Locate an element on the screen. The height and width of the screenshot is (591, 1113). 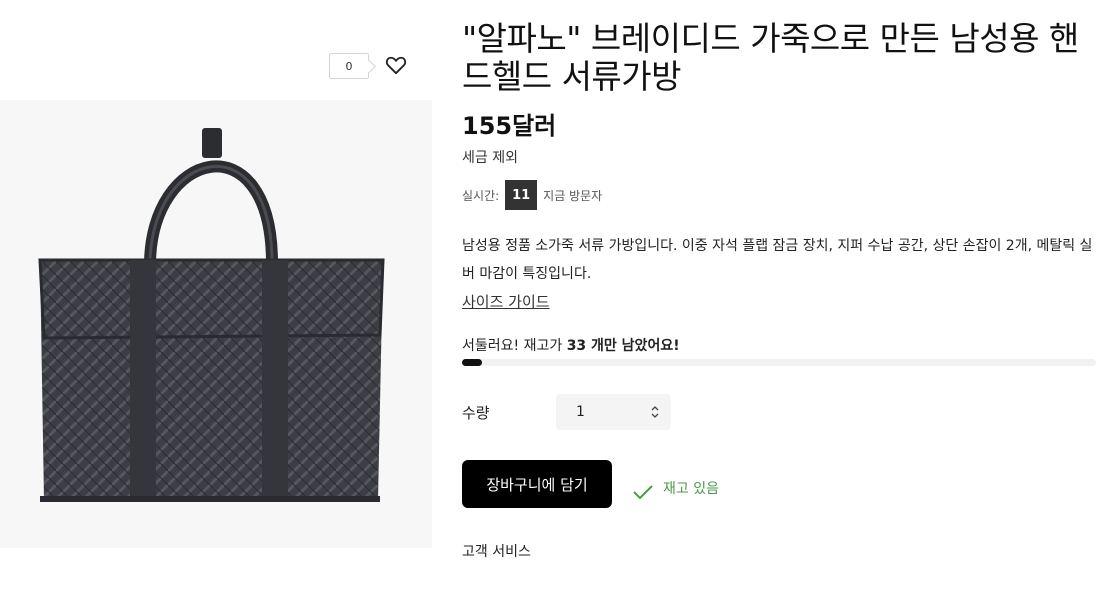
stepper-arrows-icon is located at coordinates (655, 412).